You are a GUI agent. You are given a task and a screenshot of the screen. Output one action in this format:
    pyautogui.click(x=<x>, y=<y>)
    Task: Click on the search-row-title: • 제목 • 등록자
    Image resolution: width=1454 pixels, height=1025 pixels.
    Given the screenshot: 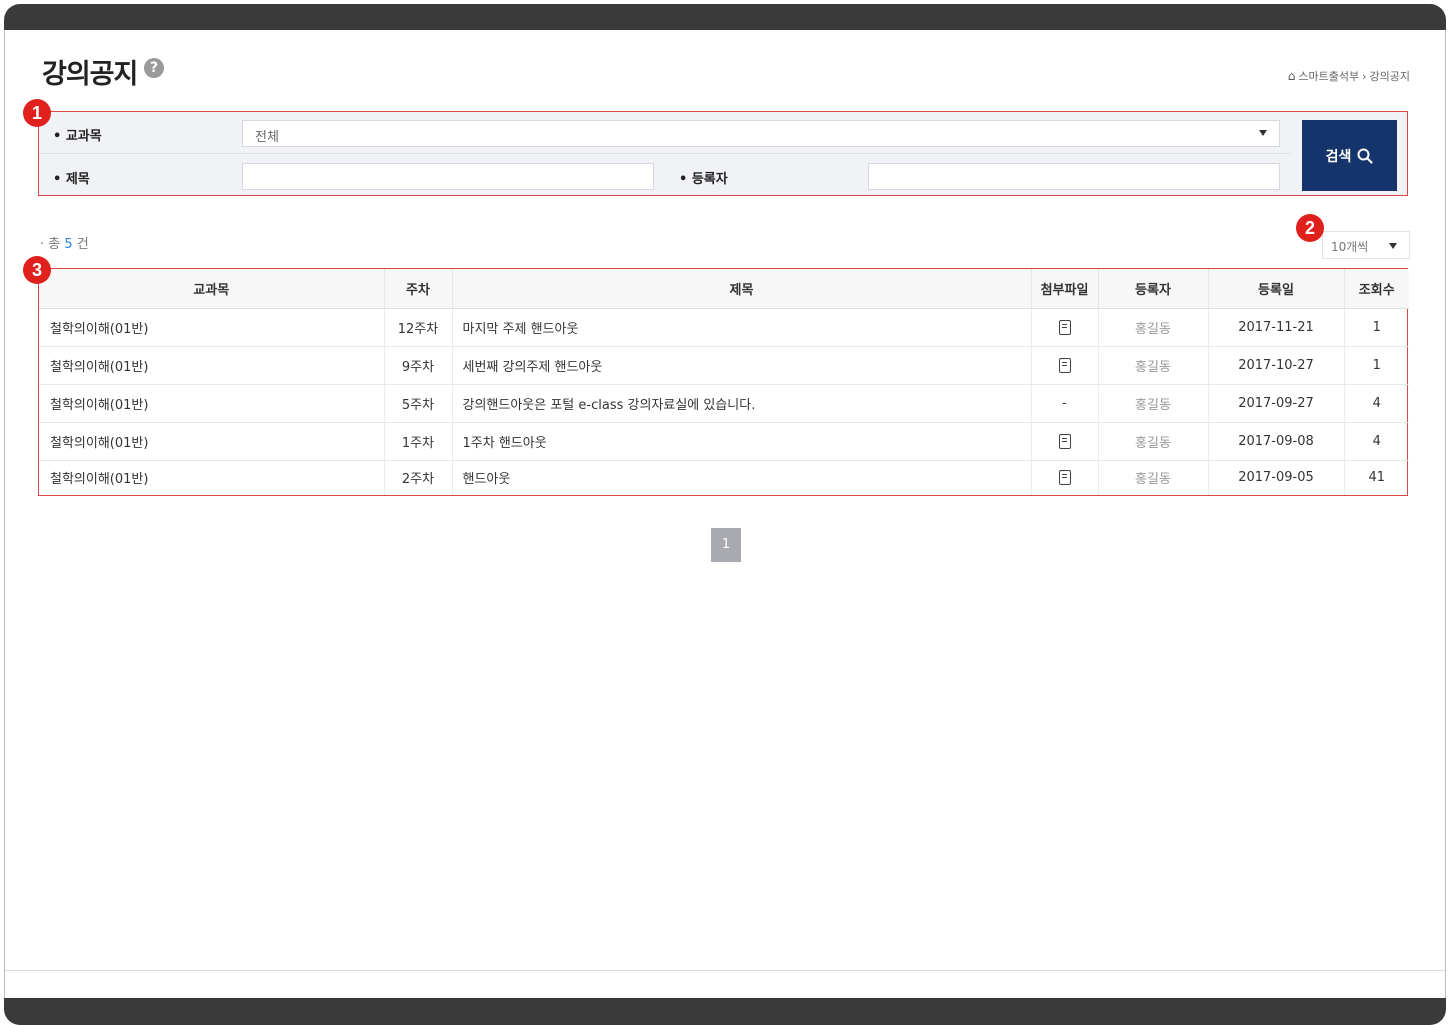 What is the action you would take?
    pyautogui.click(x=665, y=175)
    